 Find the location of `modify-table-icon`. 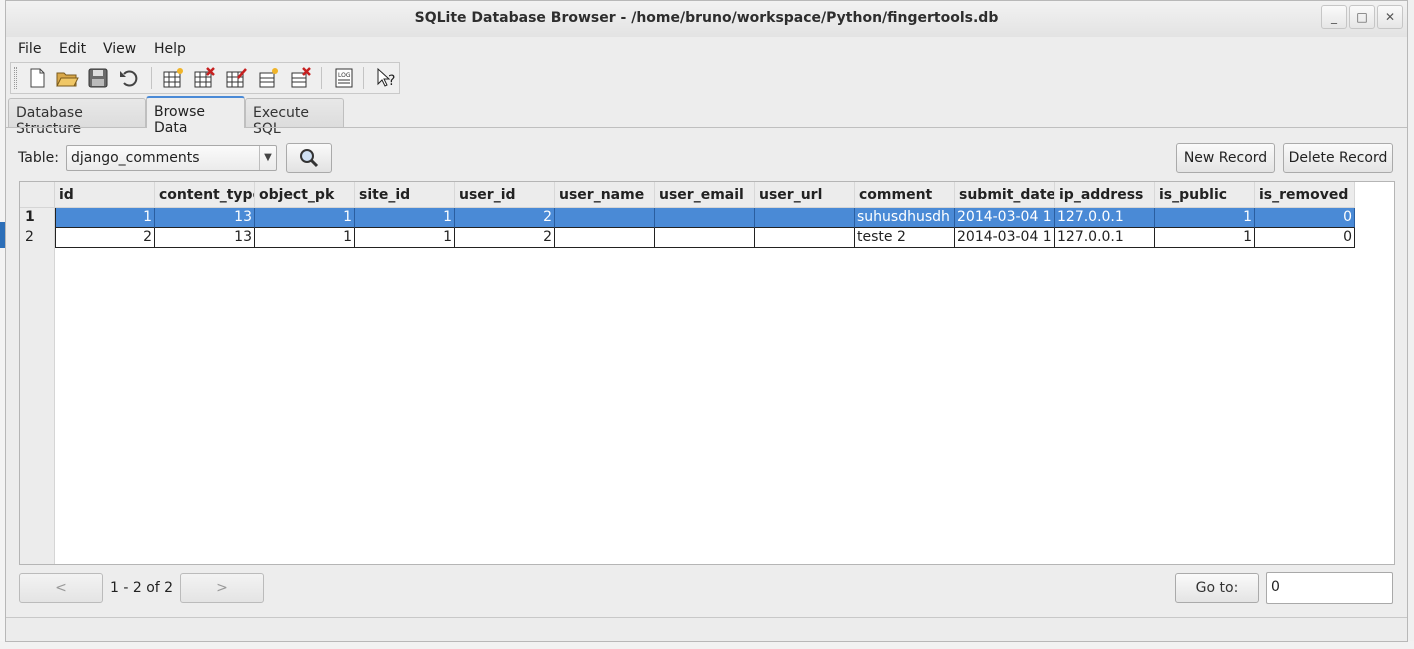

modify-table-icon is located at coordinates (236, 78).